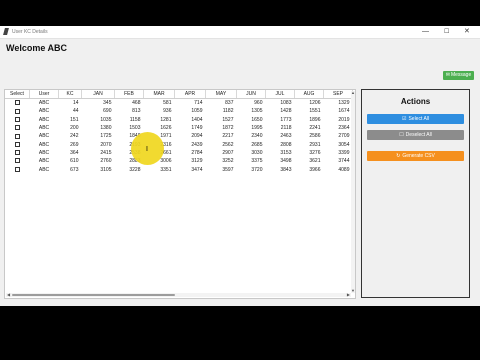 The height and width of the screenshot is (360, 480). I want to click on scroll-right-icon: ▶, so click(348, 295).